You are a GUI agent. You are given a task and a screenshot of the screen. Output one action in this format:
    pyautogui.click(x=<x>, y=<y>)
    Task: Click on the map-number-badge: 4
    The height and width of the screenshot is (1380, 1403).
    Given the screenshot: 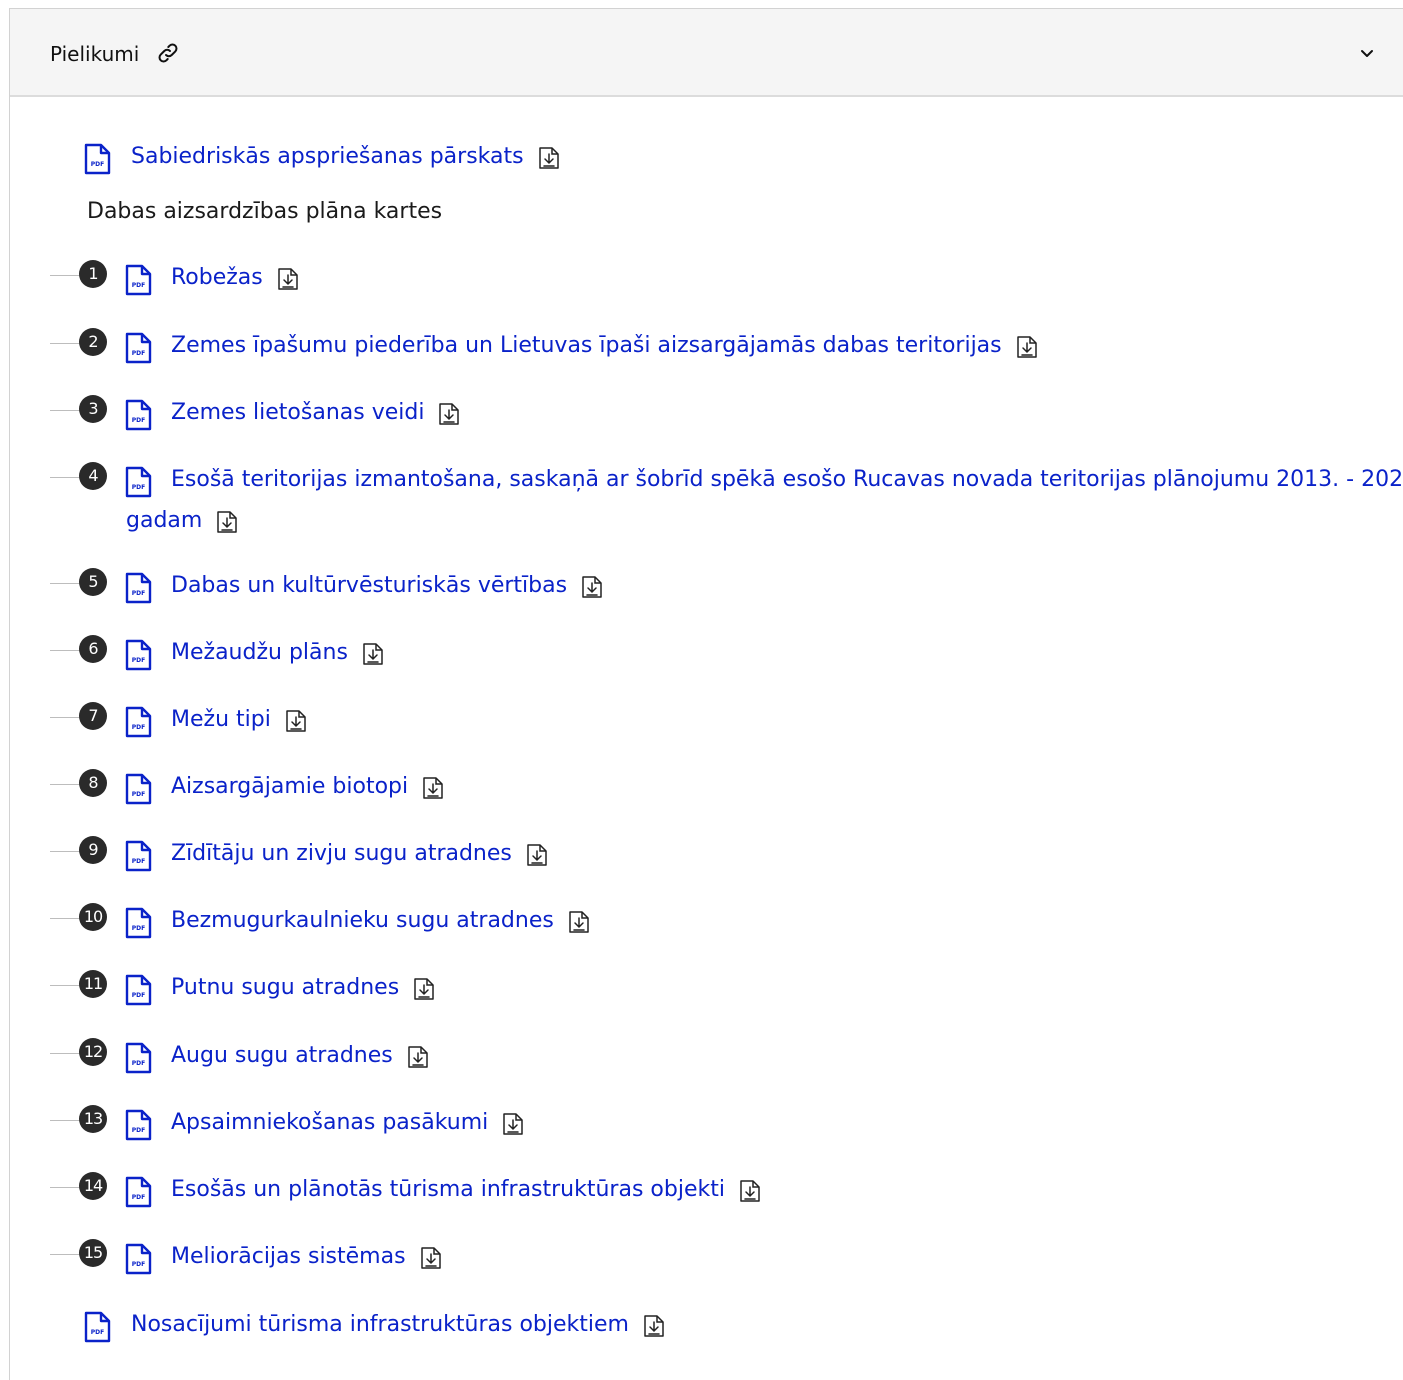 What is the action you would take?
    pyautogui.click(x=93, y=476)
    